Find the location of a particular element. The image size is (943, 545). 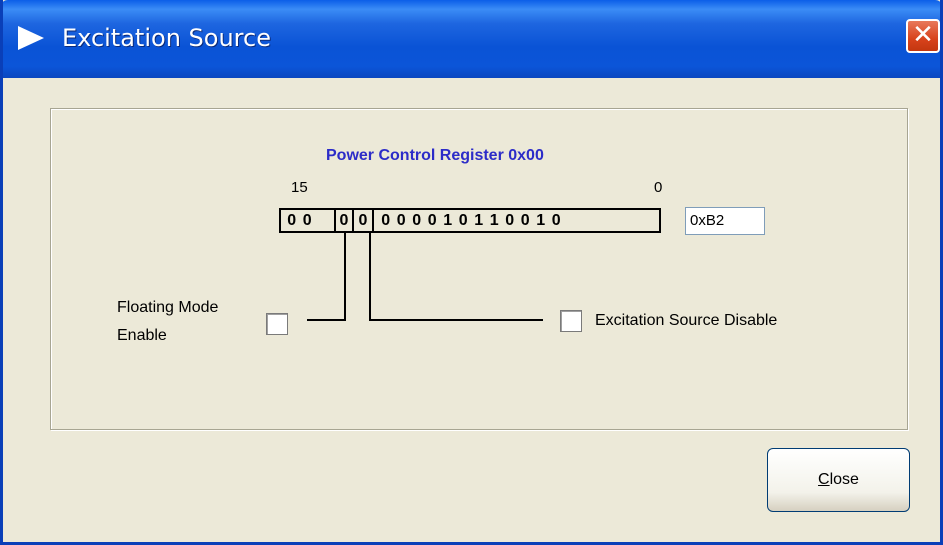

bit-group-high: 0 0 is located at coordinates (307, 220).